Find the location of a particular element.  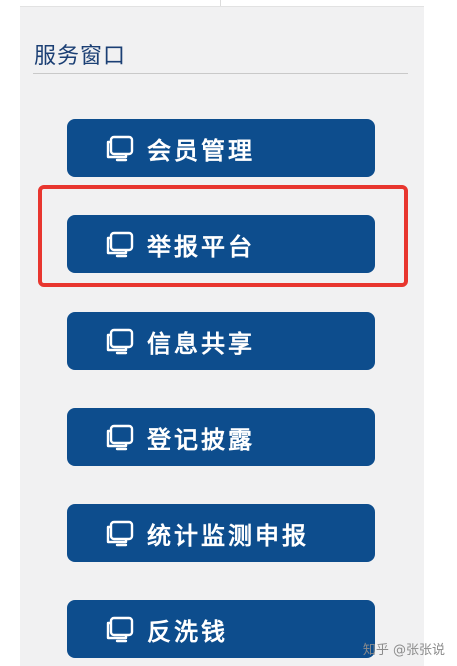

button-label: 会员管理 is located at coordinates (201, 150).